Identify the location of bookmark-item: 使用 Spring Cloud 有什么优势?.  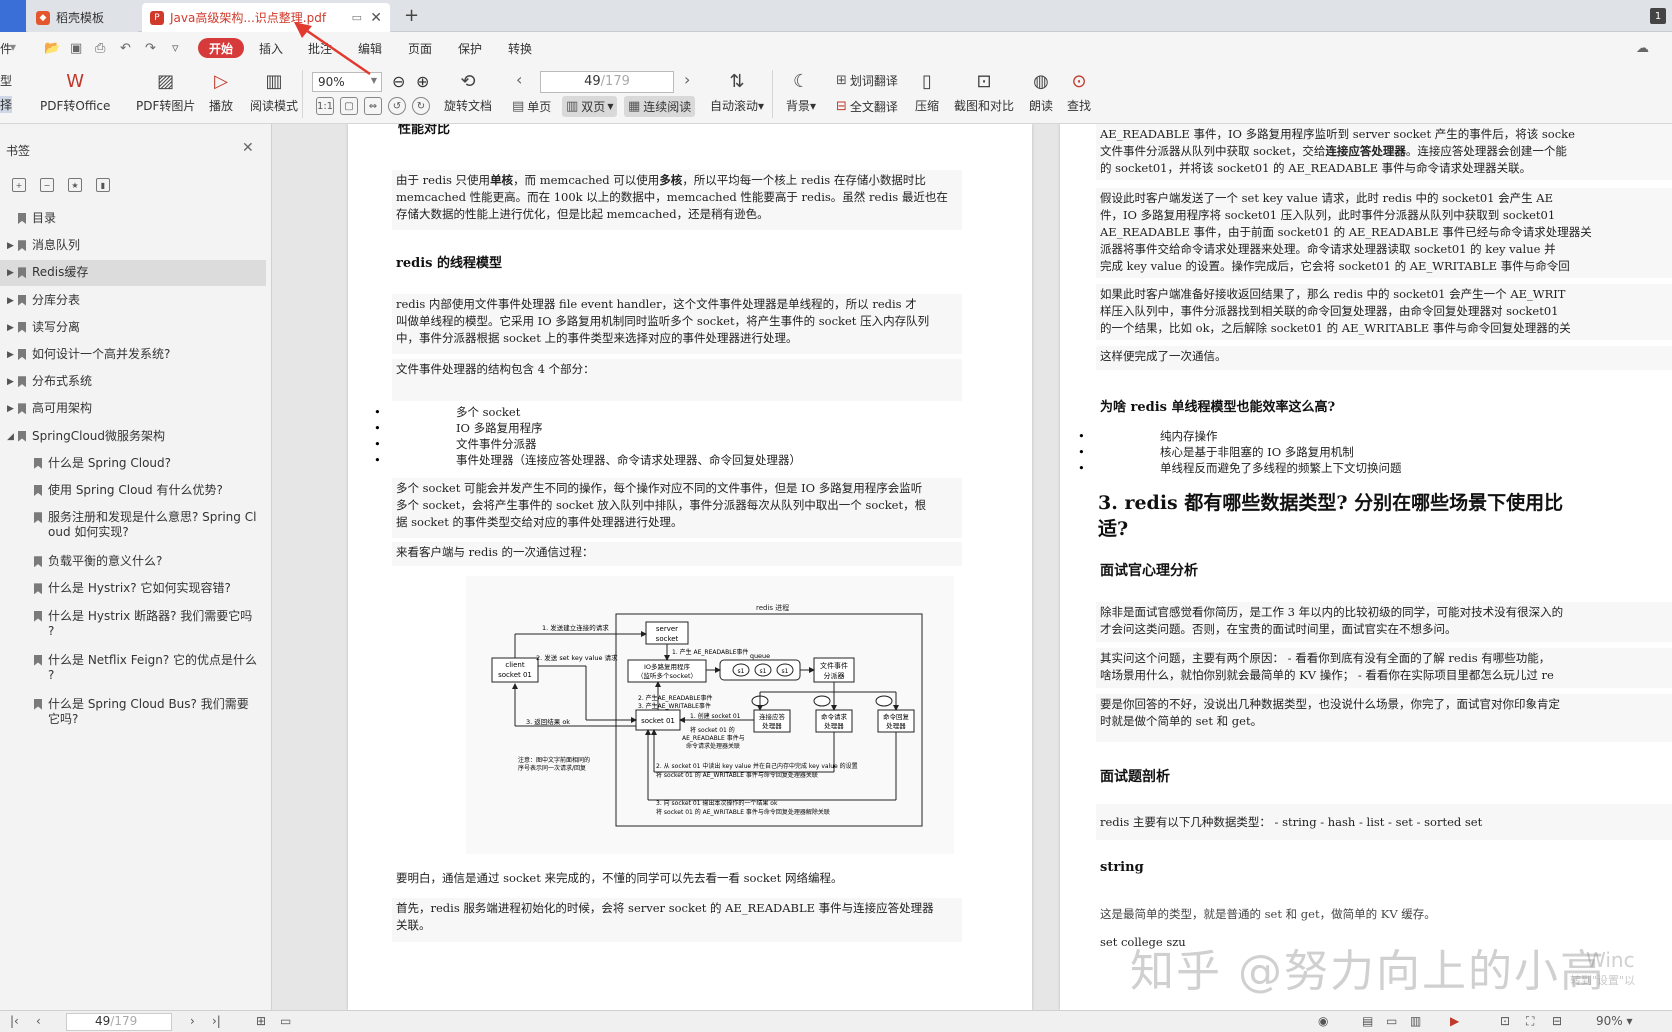
(133, 491).